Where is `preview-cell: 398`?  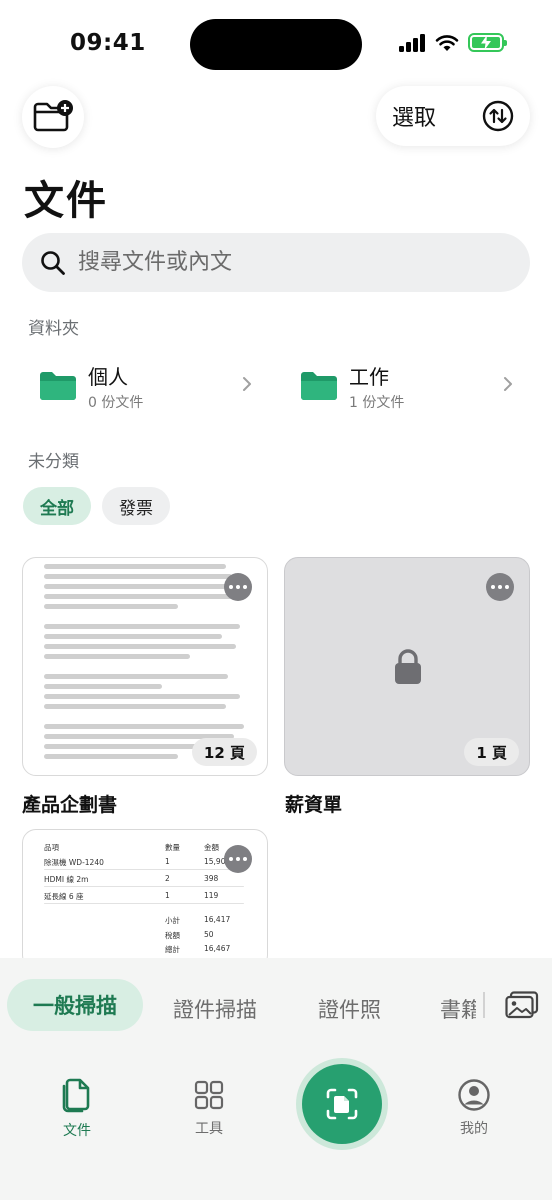 preview-cell: 398 is located at coordinates (211, 878).